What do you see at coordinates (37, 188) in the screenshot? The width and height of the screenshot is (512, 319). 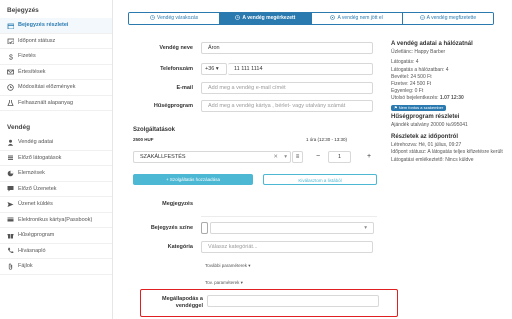 I see `sidebar-item-label: Előző Üzenetek` at bounding box center [37, 188].